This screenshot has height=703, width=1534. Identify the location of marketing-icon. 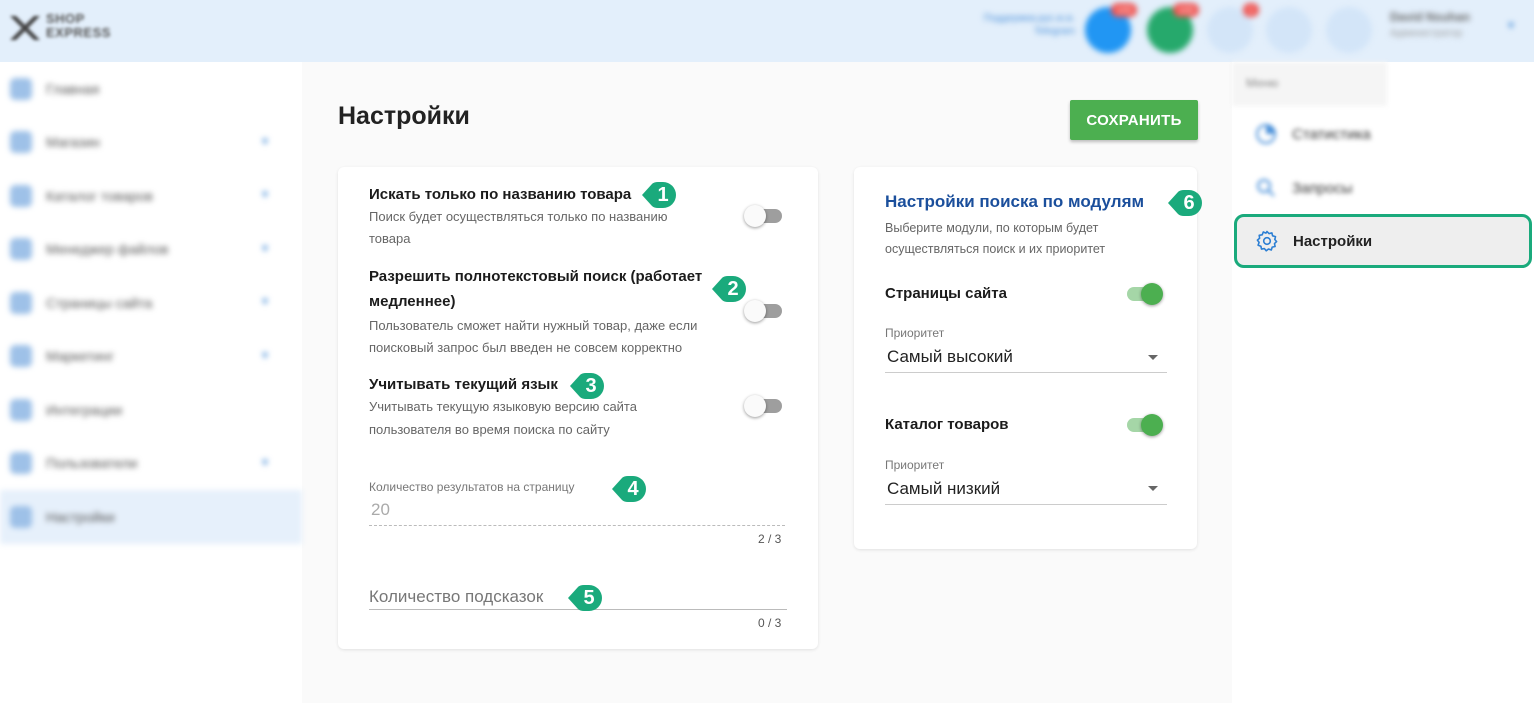
(21, 356).